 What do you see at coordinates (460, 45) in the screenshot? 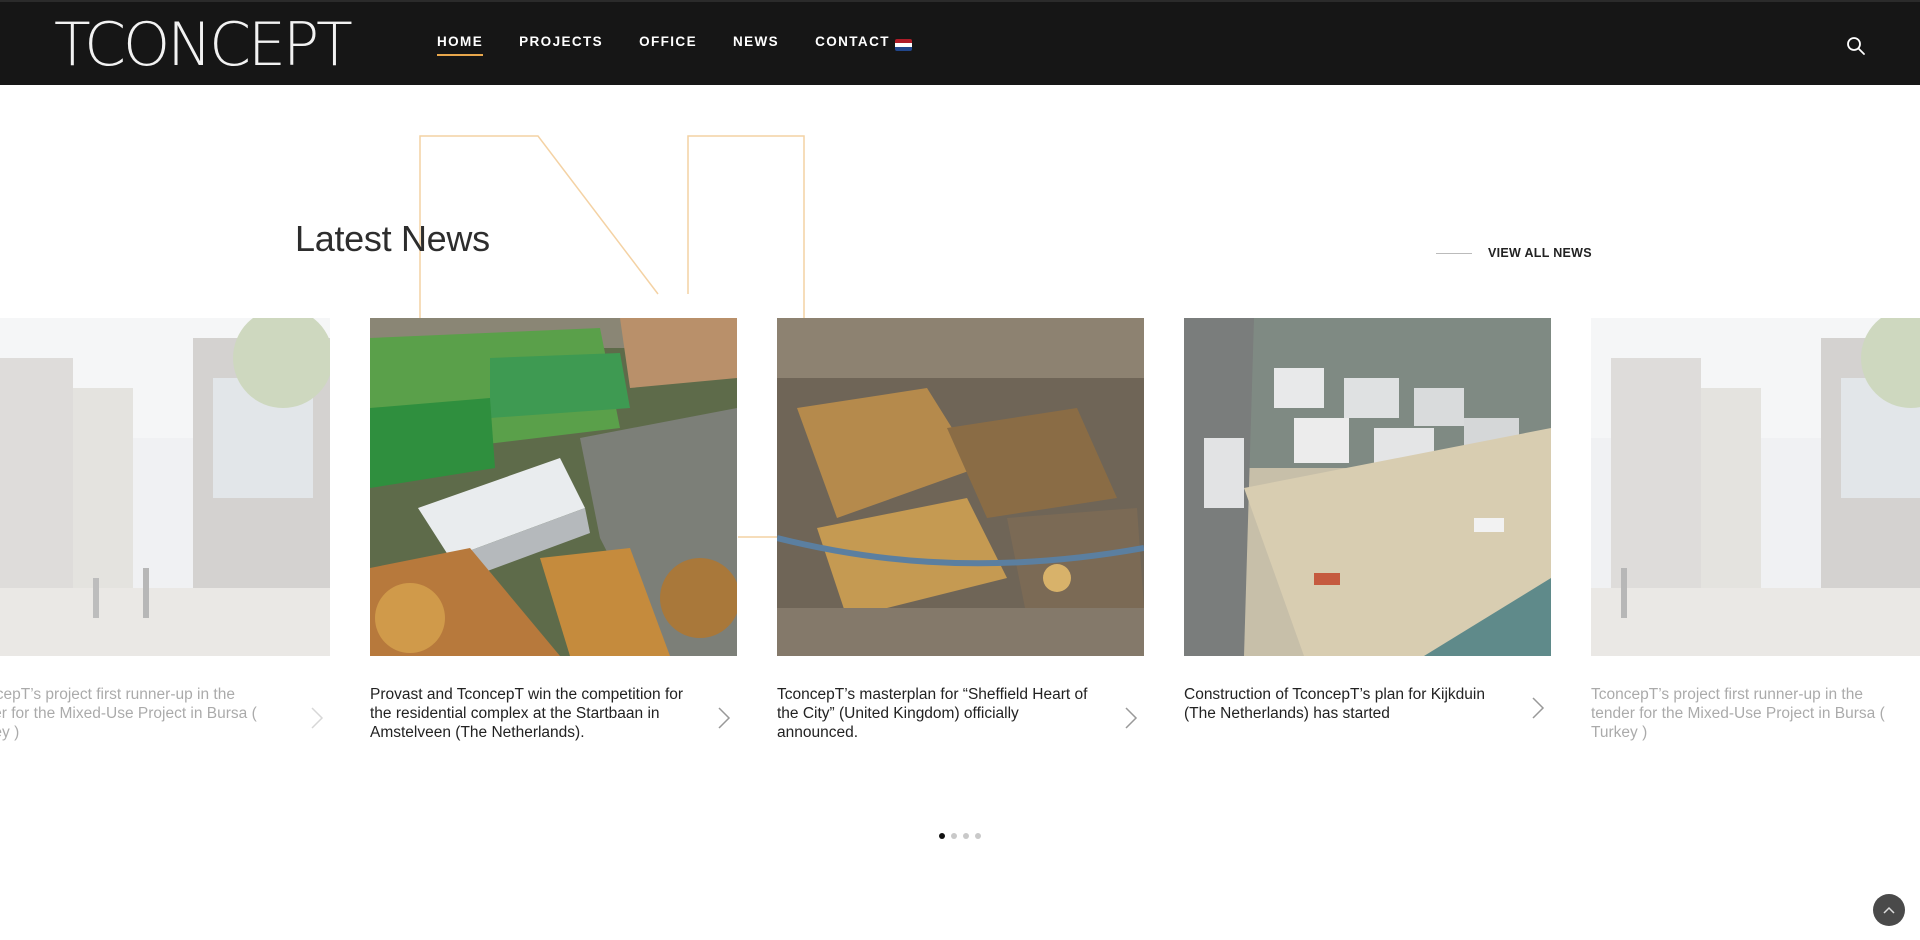
I see `nav-home: HOME` at bounding box center [460, 45].